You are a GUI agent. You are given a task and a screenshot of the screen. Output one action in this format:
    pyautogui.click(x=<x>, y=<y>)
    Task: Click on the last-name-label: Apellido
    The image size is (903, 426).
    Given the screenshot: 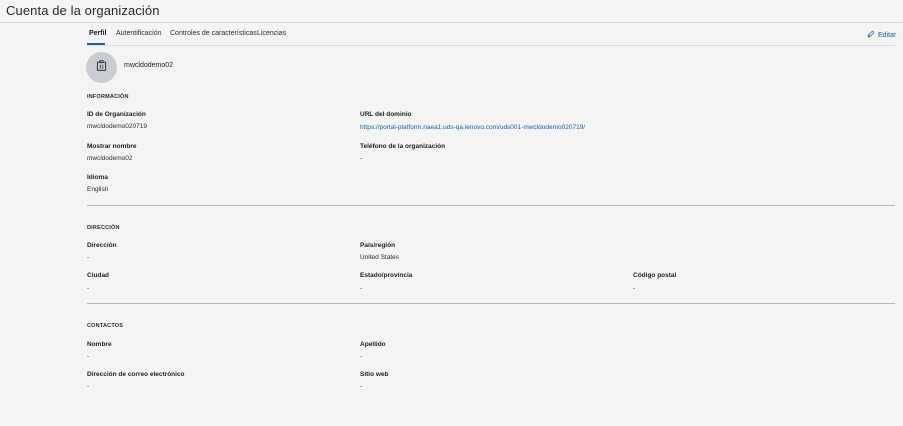 What is the action you would take?
    pyautogui.click(x=373, y=344)
    